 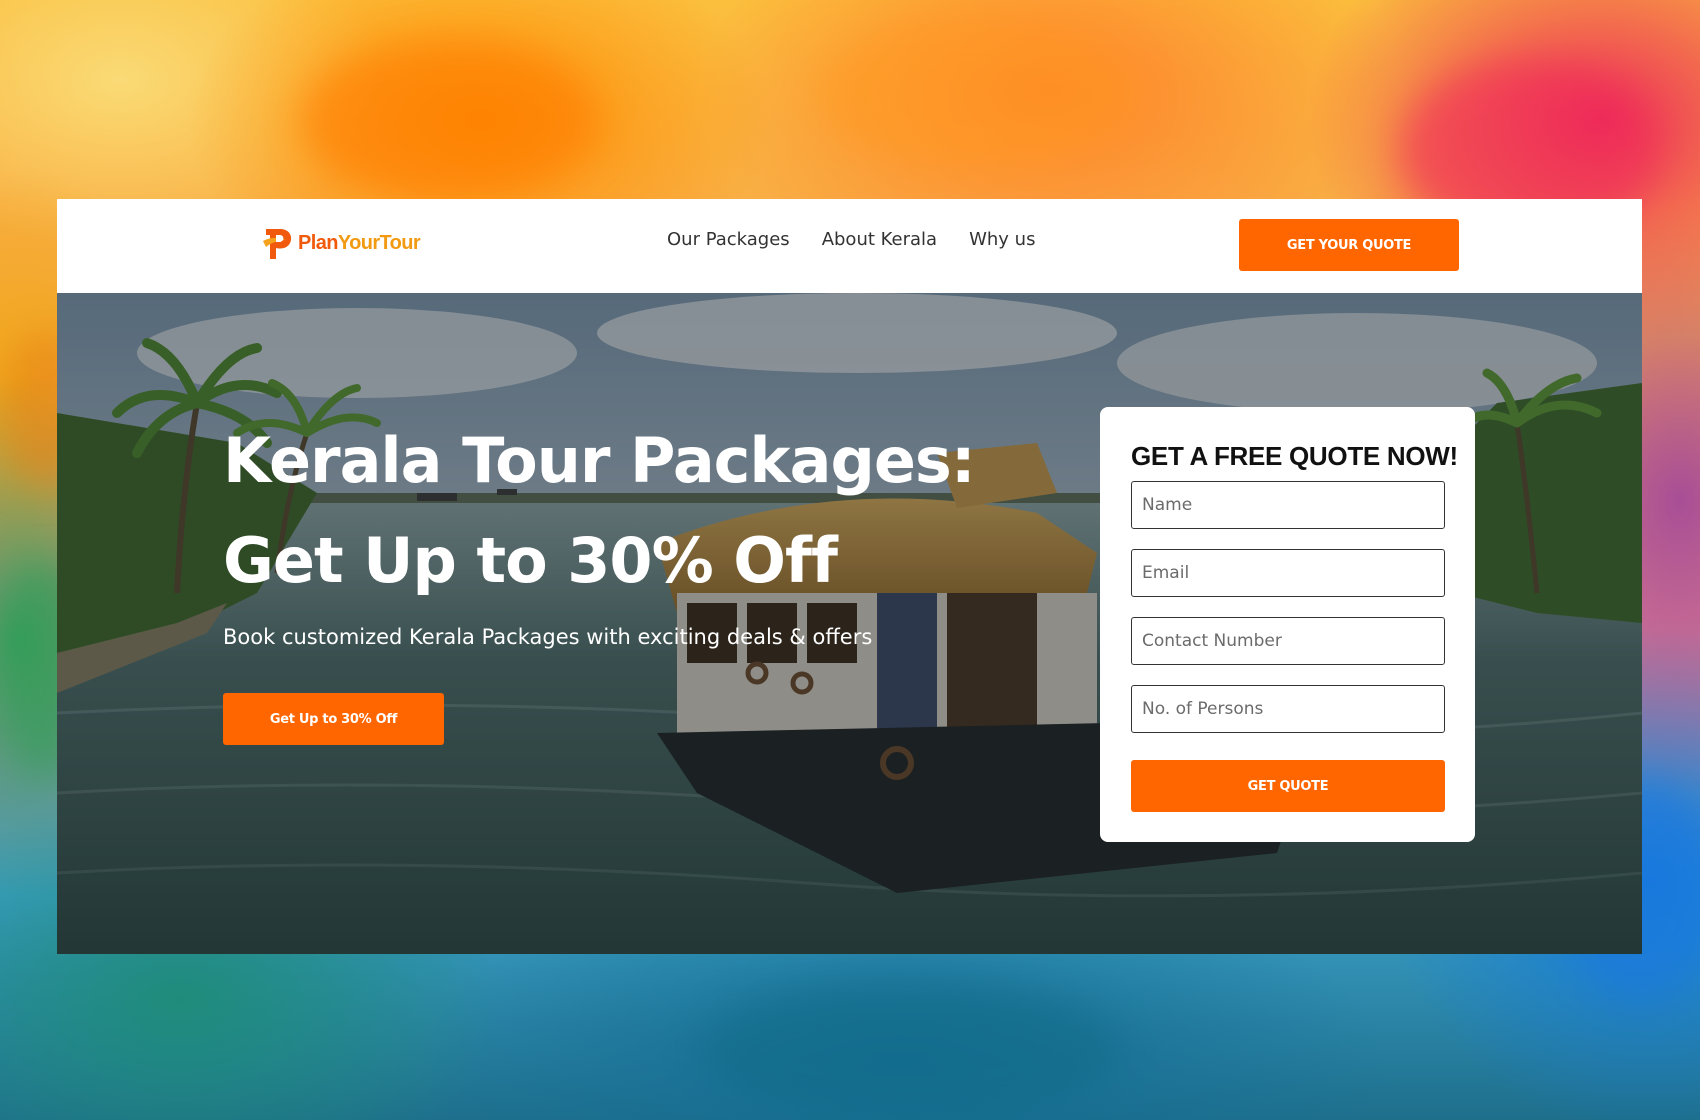 I want to click on hero-title: Kerala Tour Packages: Get Up to 30% Off, so click(x=653, y=511).